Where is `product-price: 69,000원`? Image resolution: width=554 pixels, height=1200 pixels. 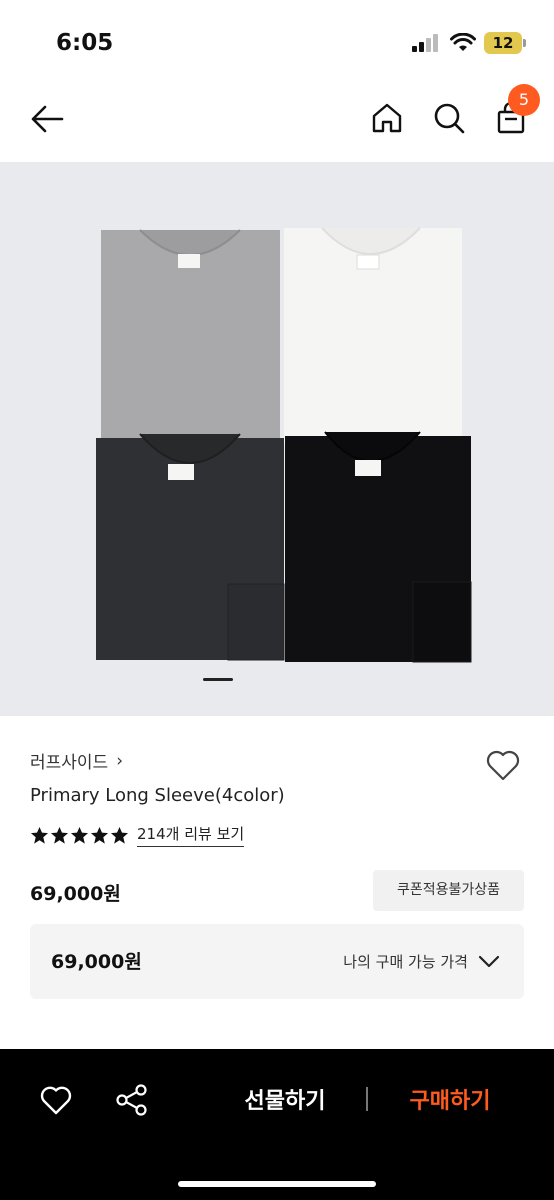 product-price: 69,000원 is located at coordinates (75, 894).